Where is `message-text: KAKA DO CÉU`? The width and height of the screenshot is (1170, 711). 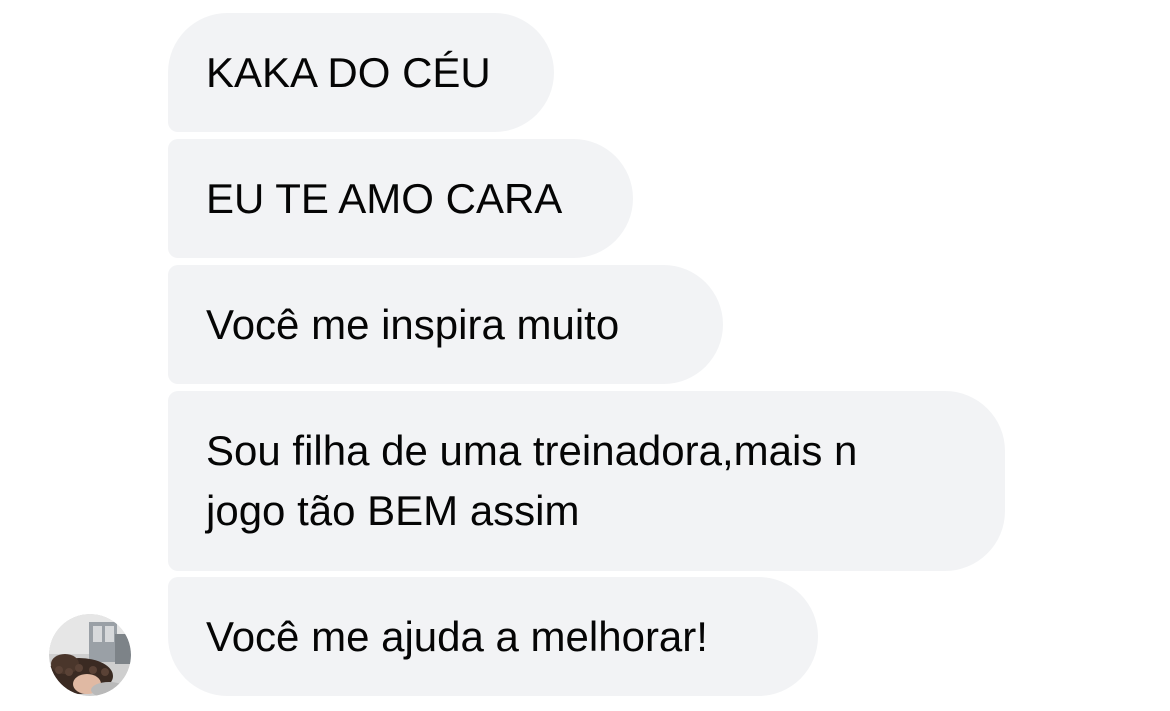 message-text: KAKA DO CÉU is located at coordinates (348, 72).